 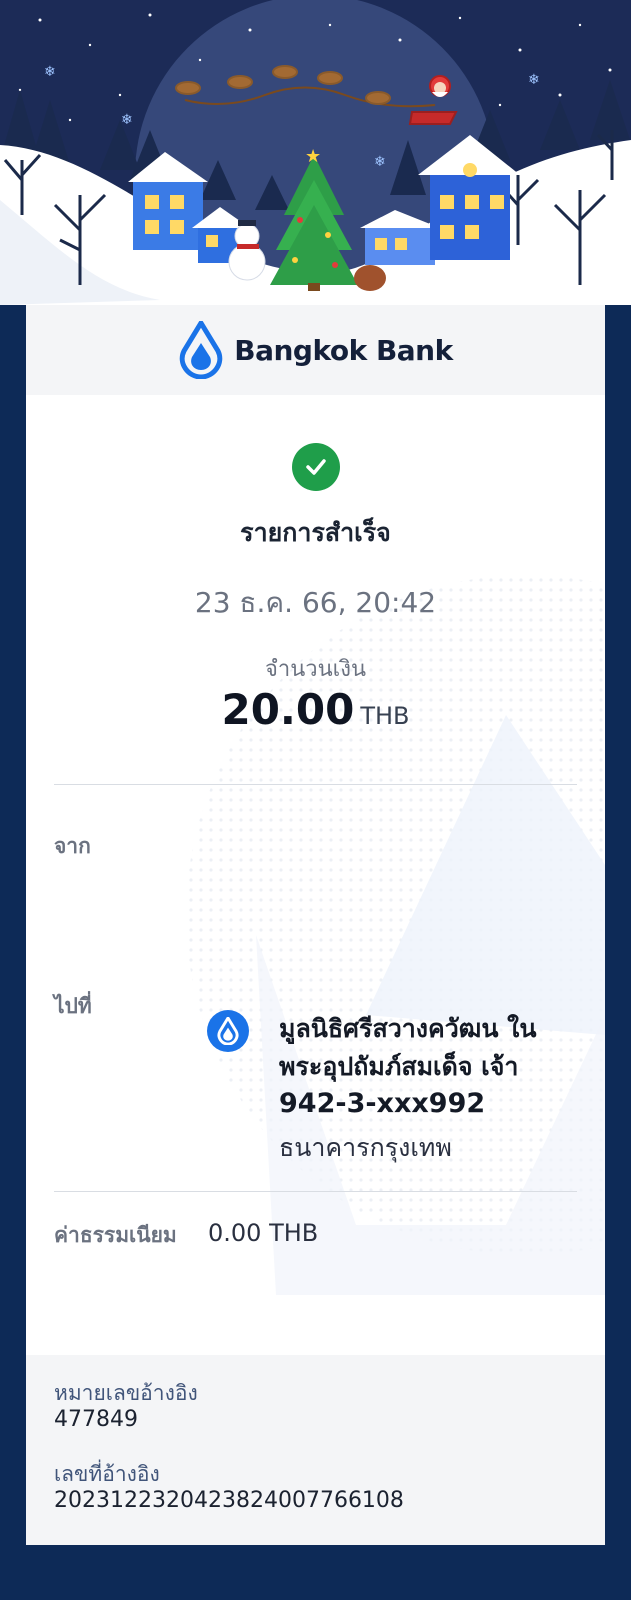 What do you see at coordinates (288, 709) in the screenshot?
I see `amount-value: 20.00` at bounding box center [288, 709].